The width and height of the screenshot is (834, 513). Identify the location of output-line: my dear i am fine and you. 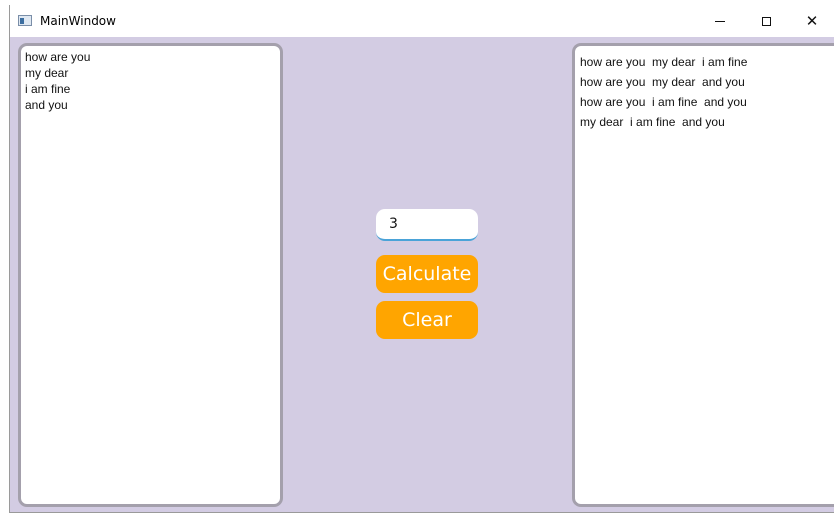
(652, 122).